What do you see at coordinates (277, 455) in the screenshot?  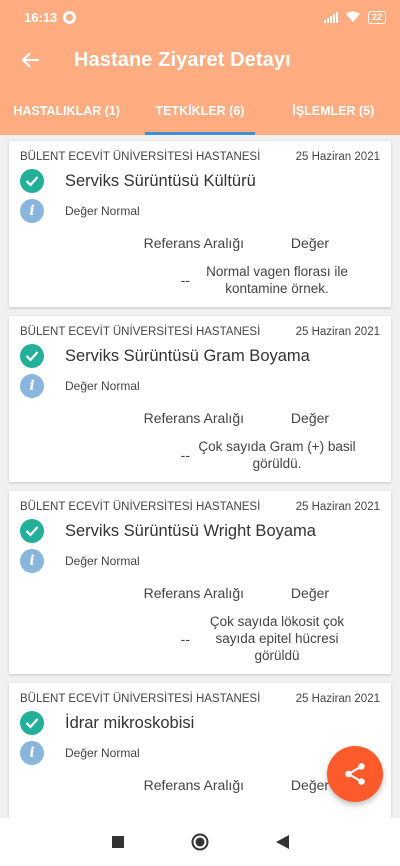 I see `result-value: Çok sayıda Gram (+) basil görüldü.` at bounding box center [277, 455].